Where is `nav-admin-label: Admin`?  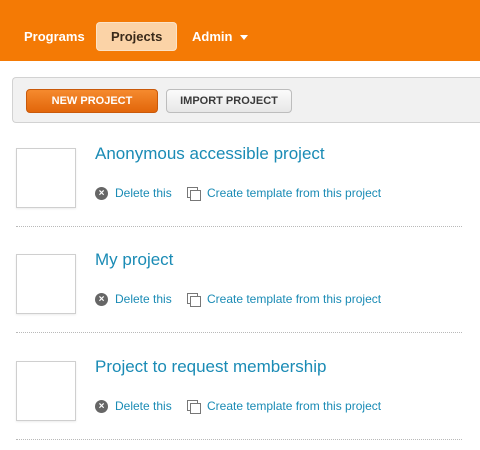
nav-admin-label: Admin is located at coordinates (212, 36).